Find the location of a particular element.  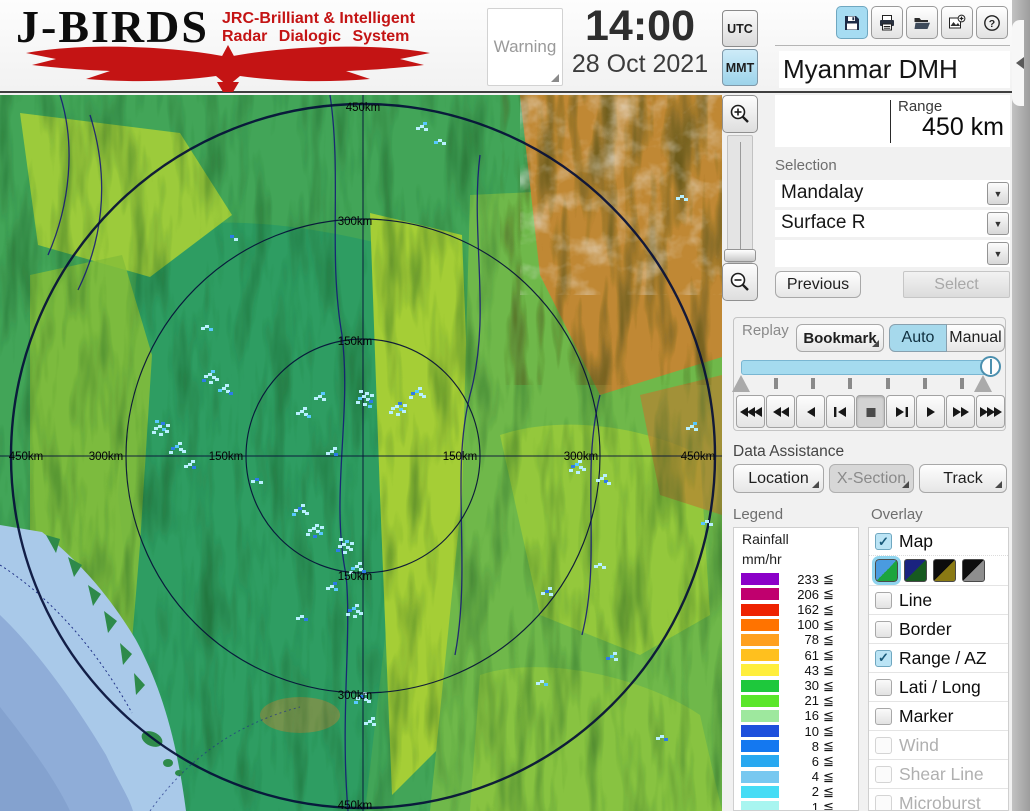

replay-slider-ticks is located at coordinates (867, 385).